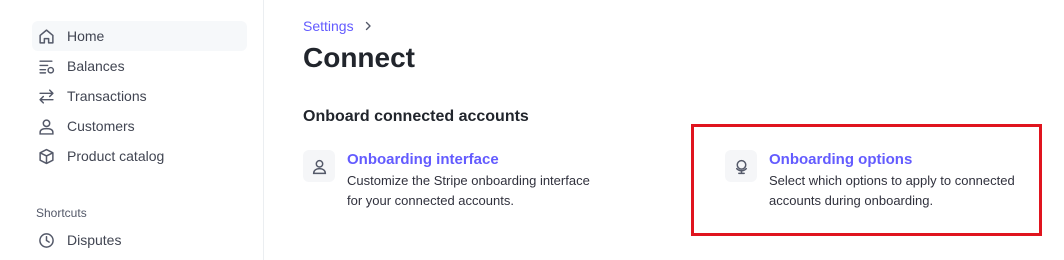 This screenshot has height=260, width=1064. I want to click on sidebar-item-label: Disputes, so click(94, 240).